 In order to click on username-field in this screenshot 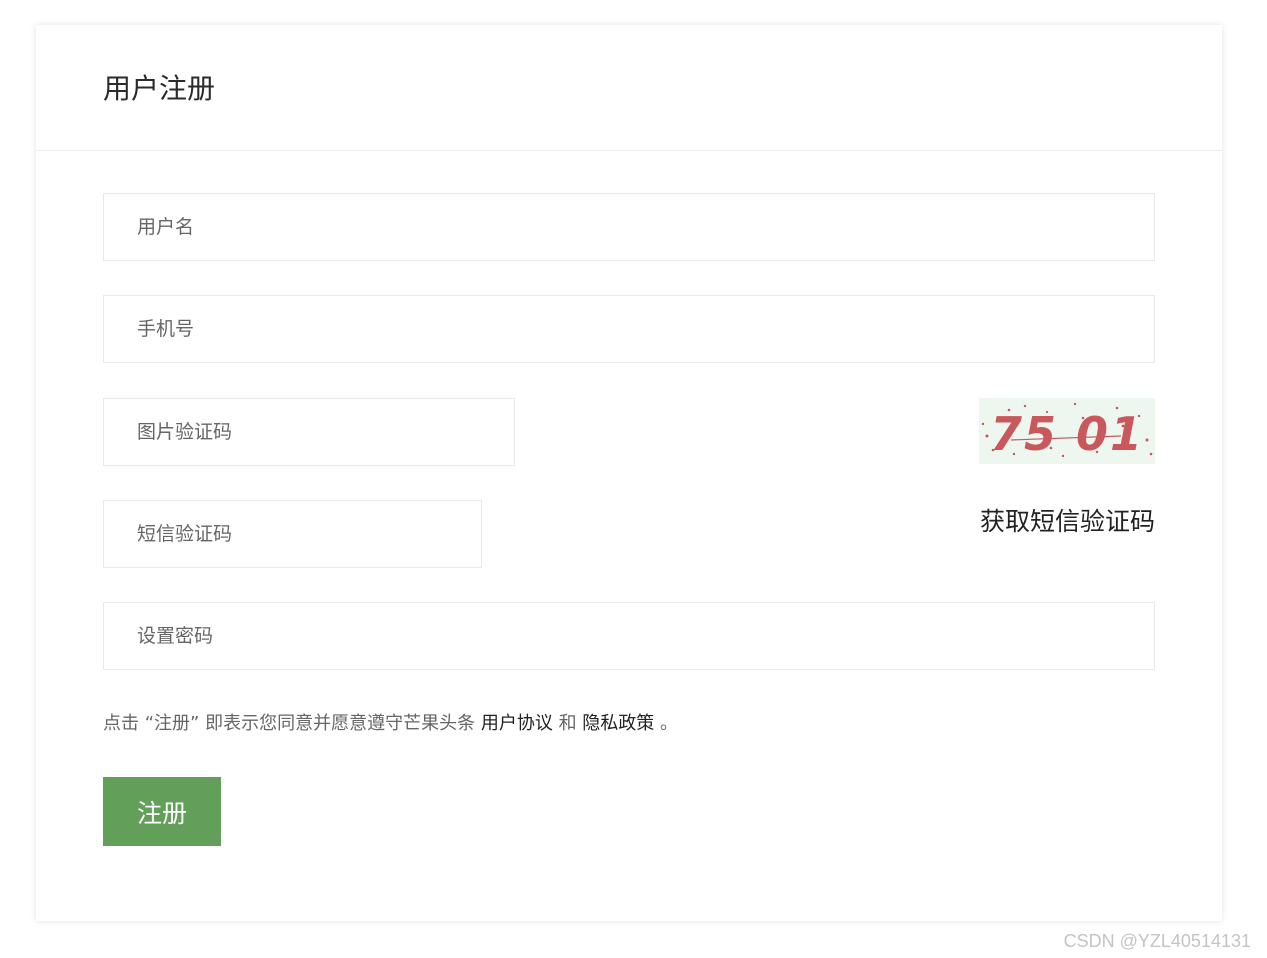, I will do `click(629, 227)`.